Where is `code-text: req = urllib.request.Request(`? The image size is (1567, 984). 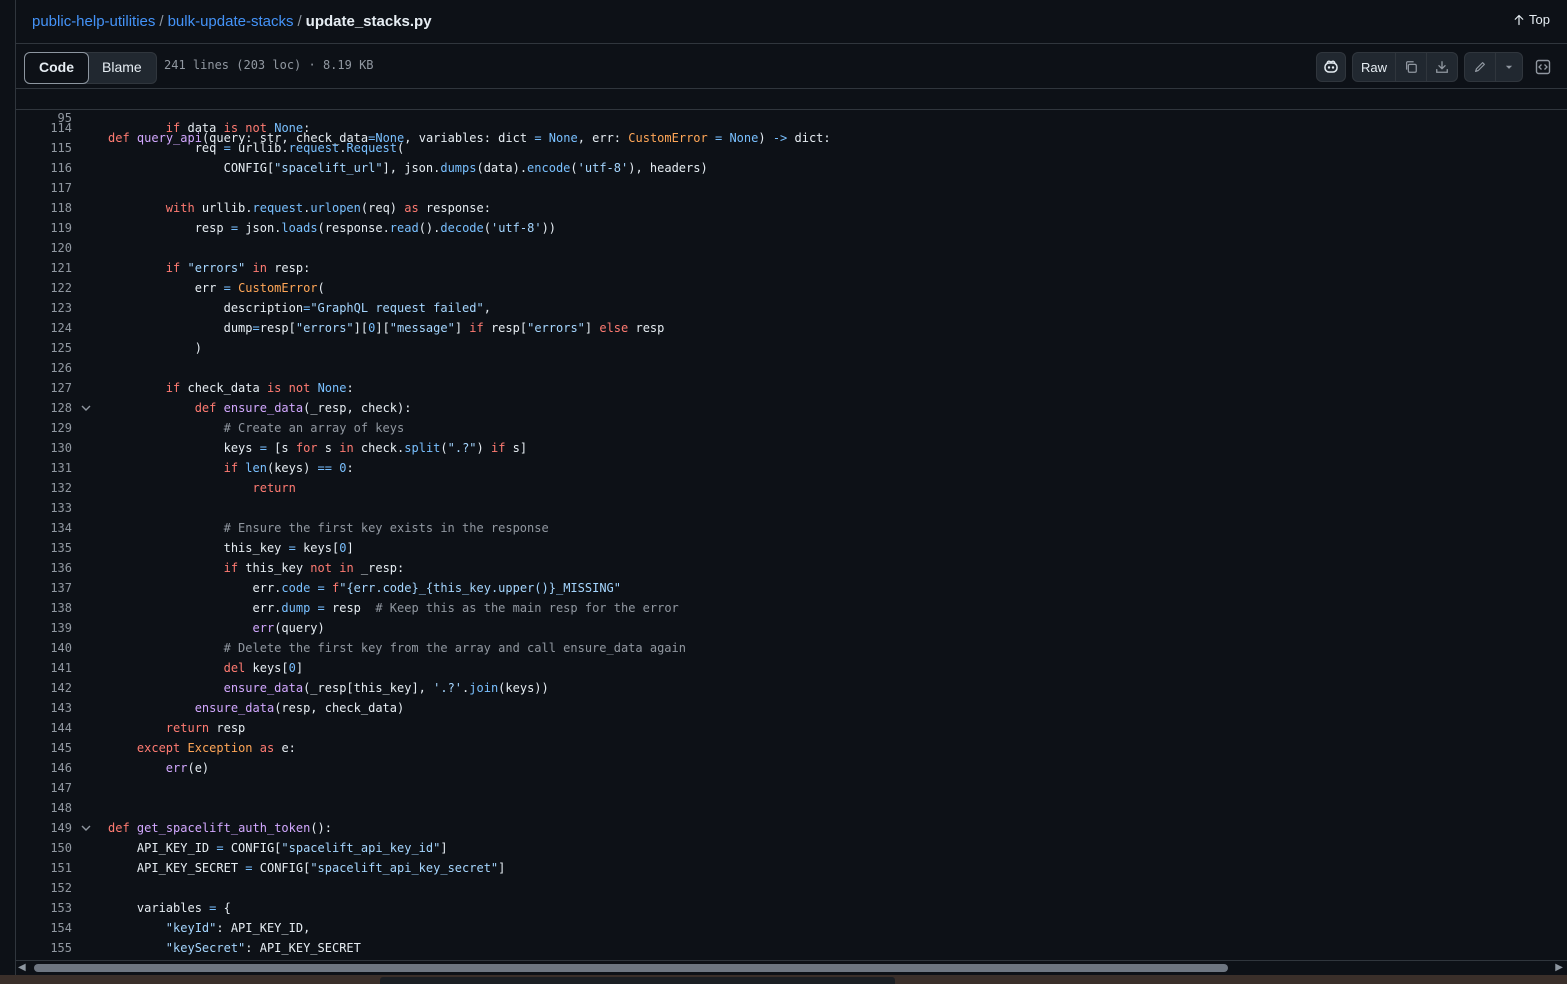 code-text: req = urllib.request.Request( is located at coordinates (256, 148).